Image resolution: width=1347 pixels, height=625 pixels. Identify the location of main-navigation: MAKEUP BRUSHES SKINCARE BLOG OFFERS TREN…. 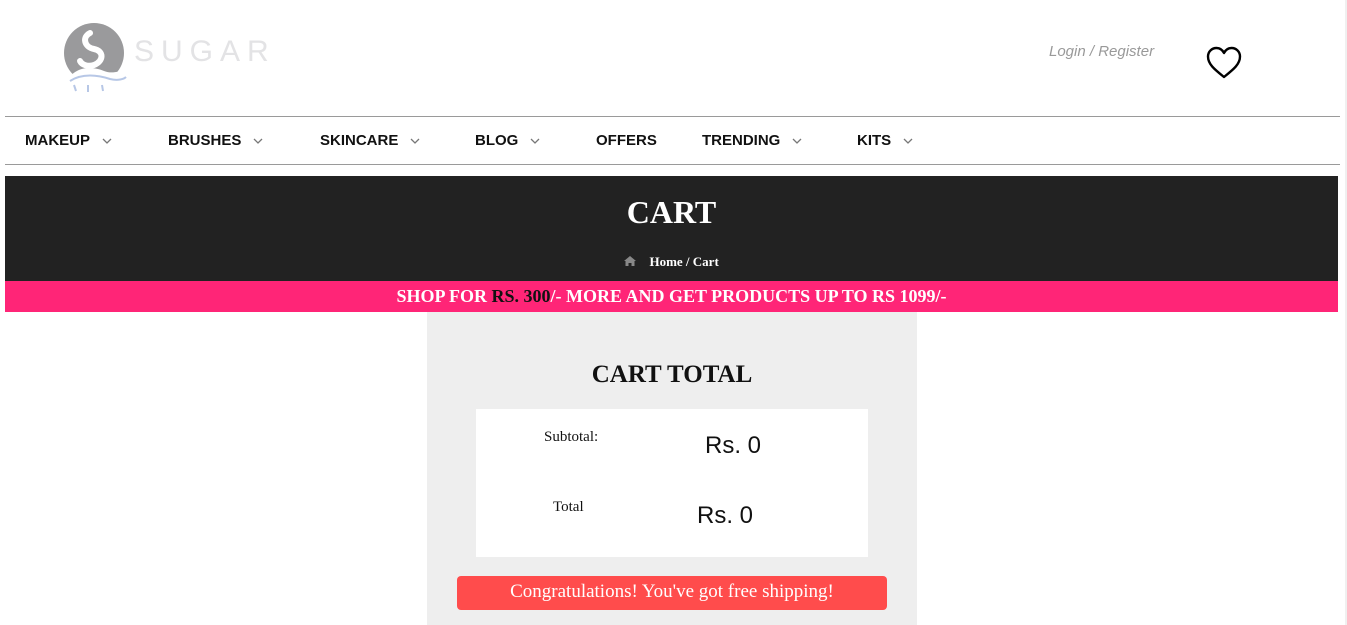
(672, 140).